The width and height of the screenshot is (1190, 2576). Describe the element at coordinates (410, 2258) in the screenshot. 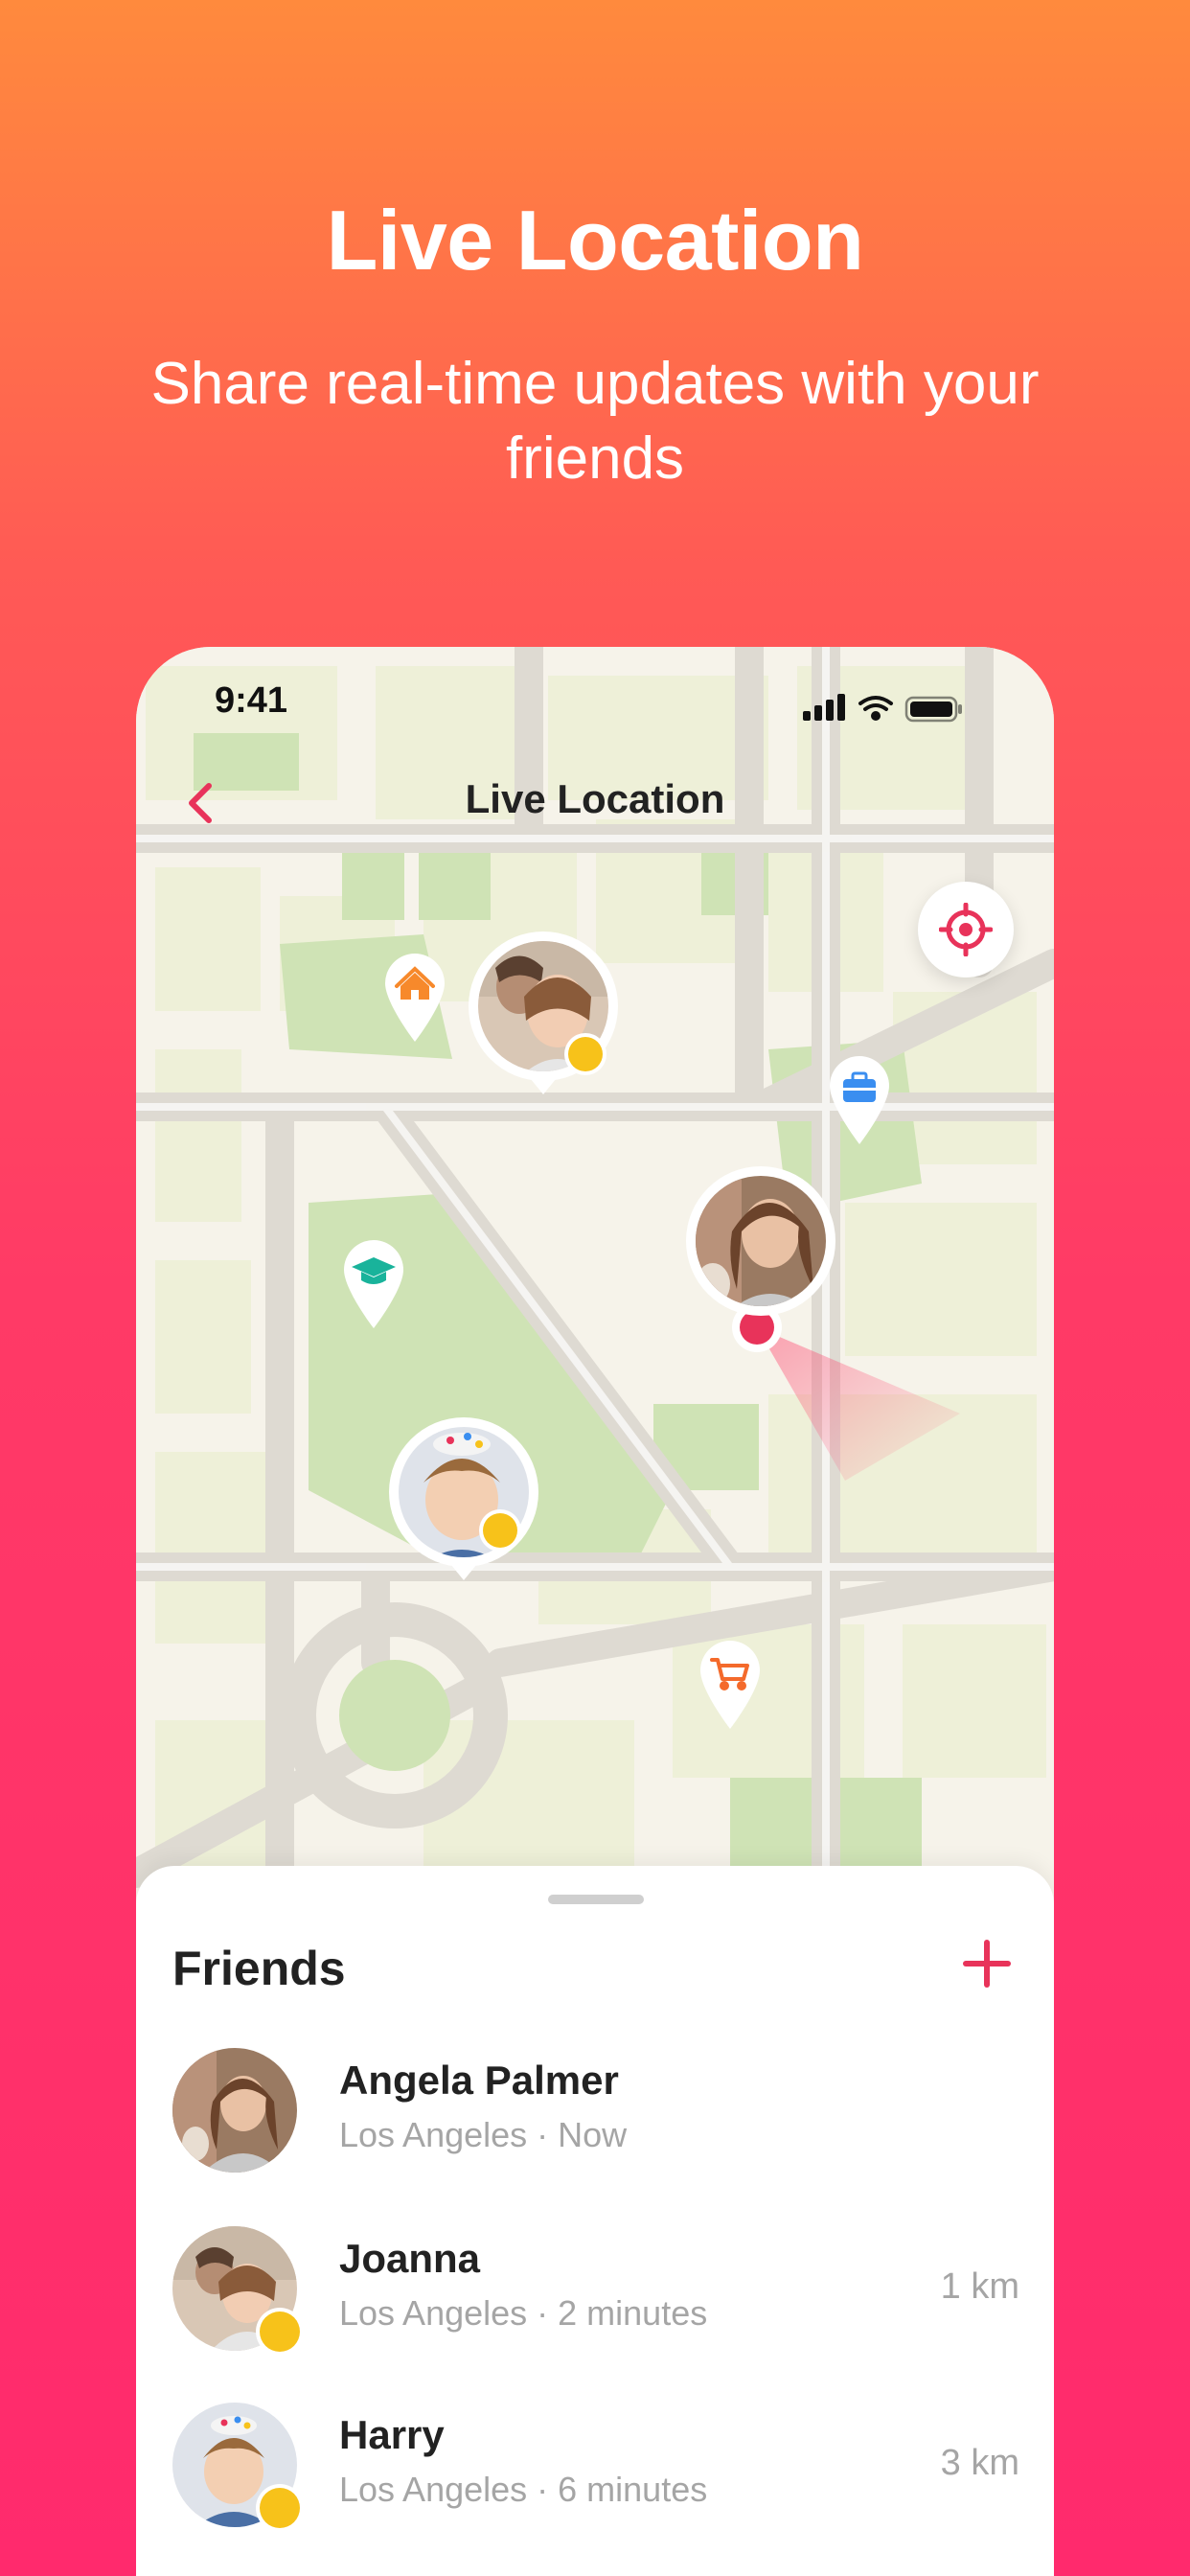

I see `friend-name: Joanna` at that location.